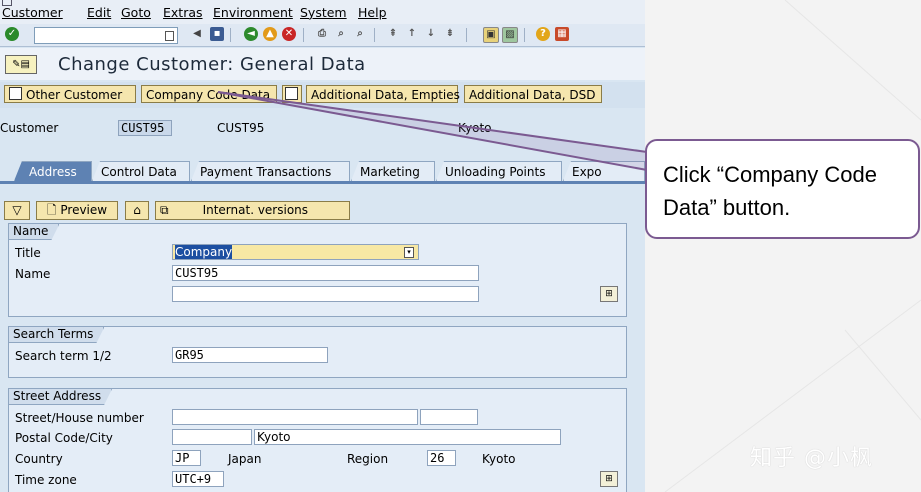 The height and width of the screenshot is (492, 921). I want to click on standard-toolbar: ✓ ◀ ▪ ◄ ▲ ✕ ⎙ ⌕ ⌕ ⇞ ↑ ↓ ⇟ ▣ ▨ ? ▦, so click(322, 35).